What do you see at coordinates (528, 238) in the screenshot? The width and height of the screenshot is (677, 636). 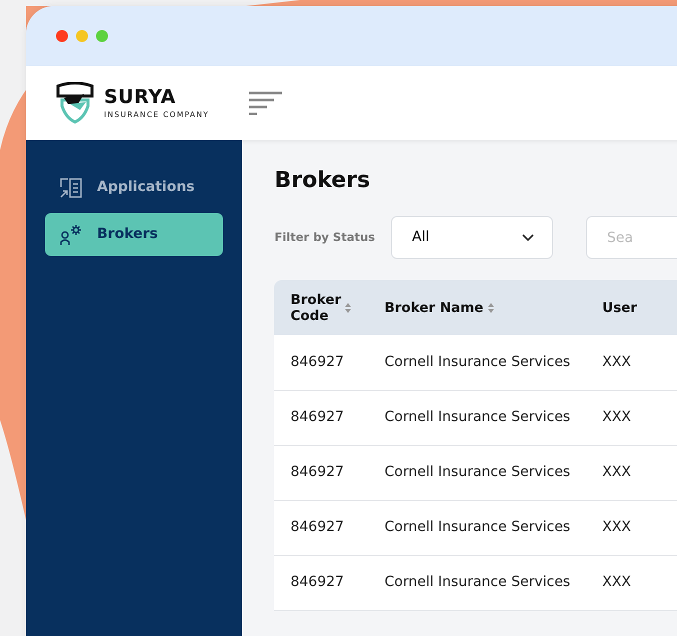 I see `chevron-down-icon` at bounding box center [528, 238].